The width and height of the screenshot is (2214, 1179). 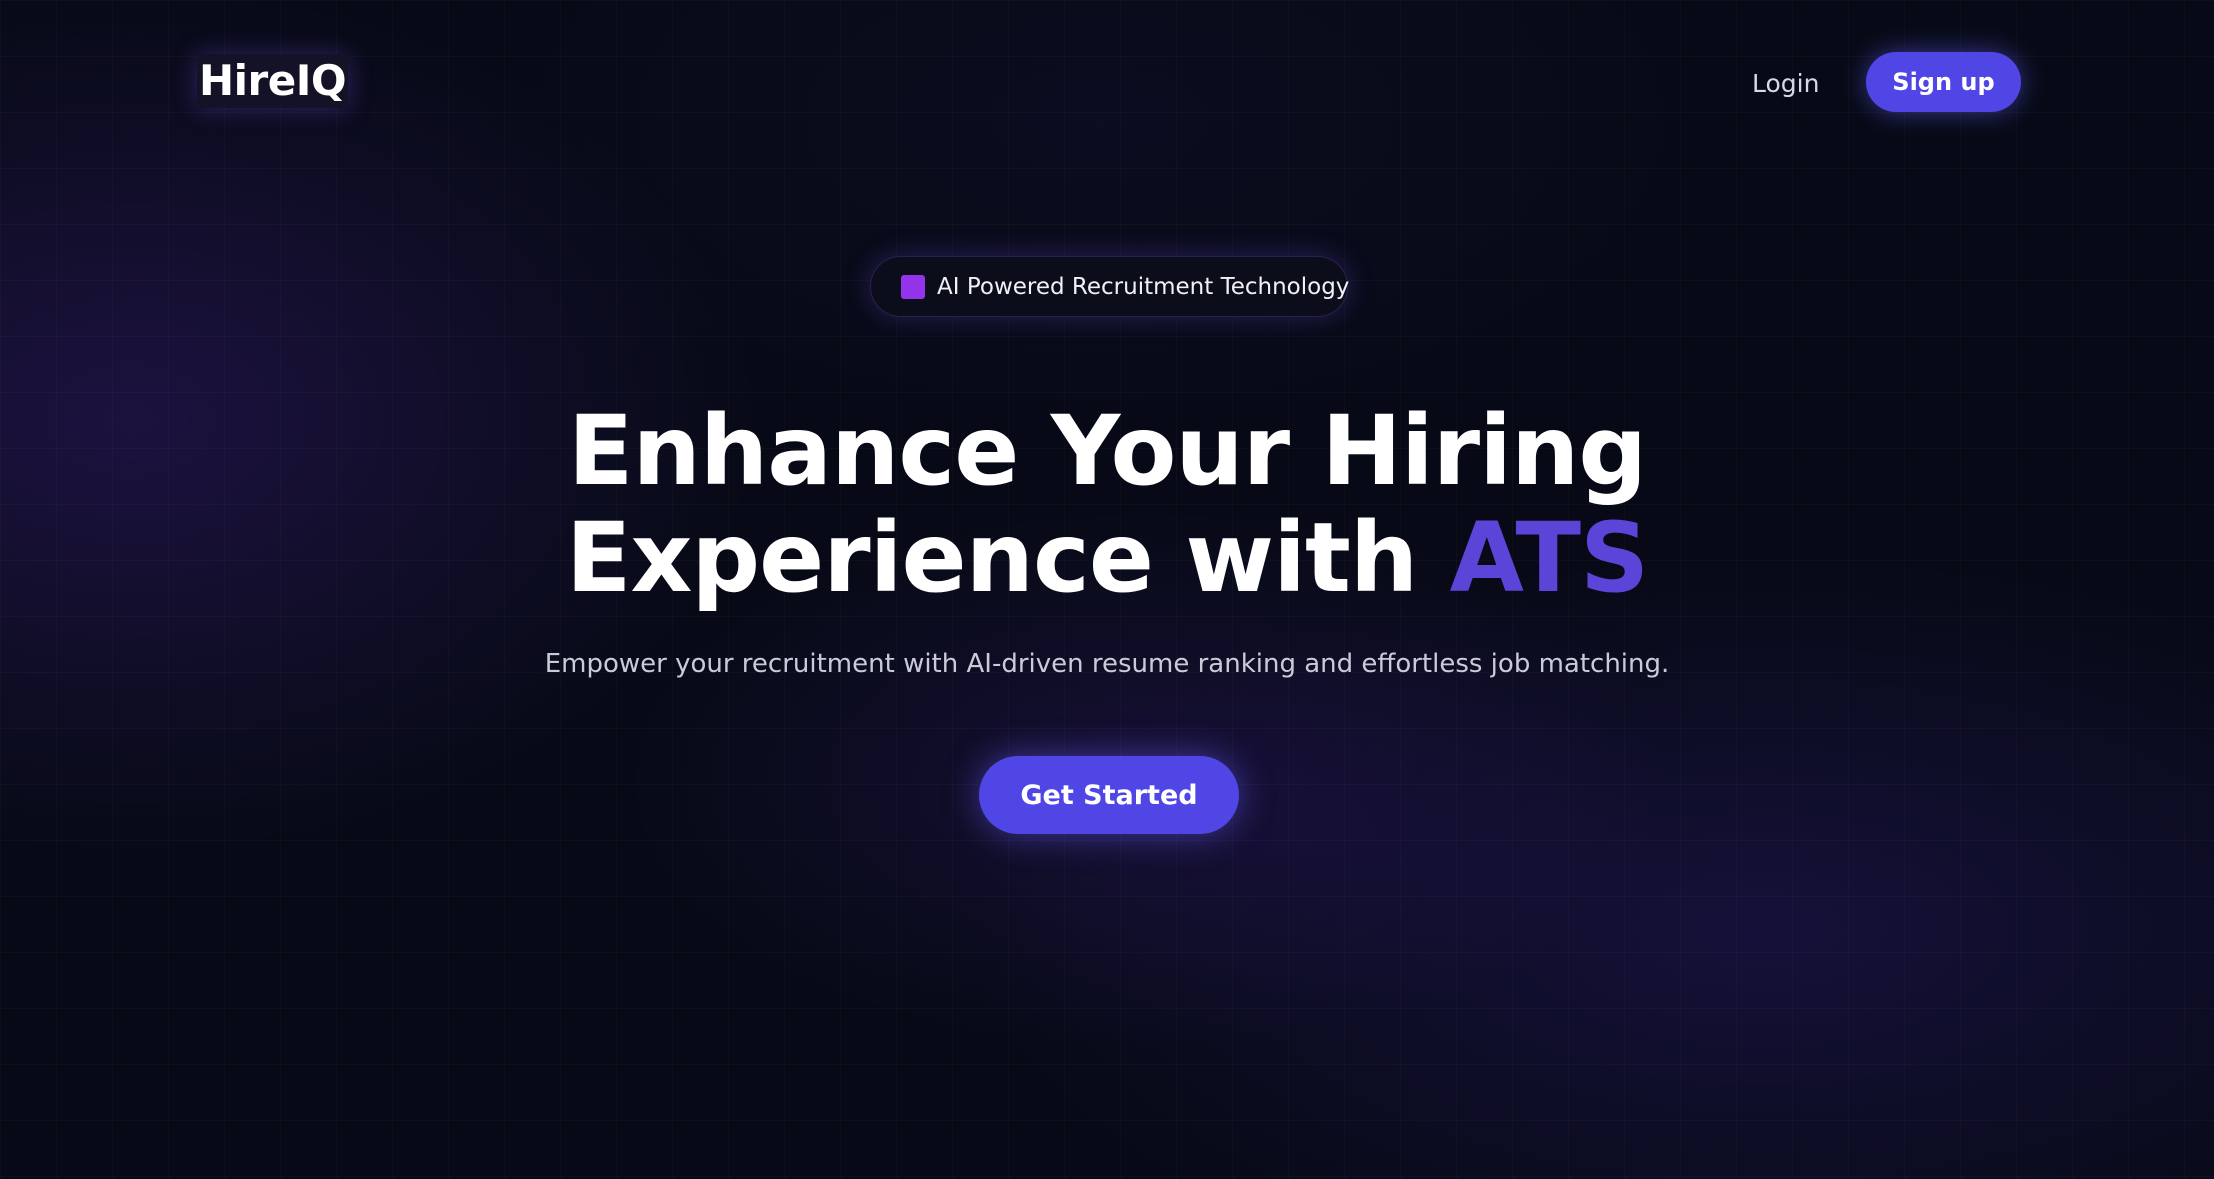 I want to click on hero-headline-line-2: Experience with ATS, so click(x=1107, y=558).